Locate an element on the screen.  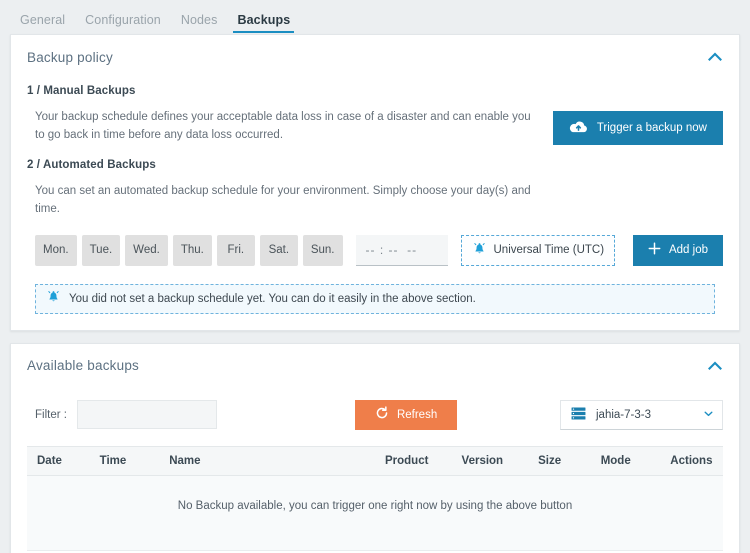
add-job-button: Add job is located at coordinates (677, 250).